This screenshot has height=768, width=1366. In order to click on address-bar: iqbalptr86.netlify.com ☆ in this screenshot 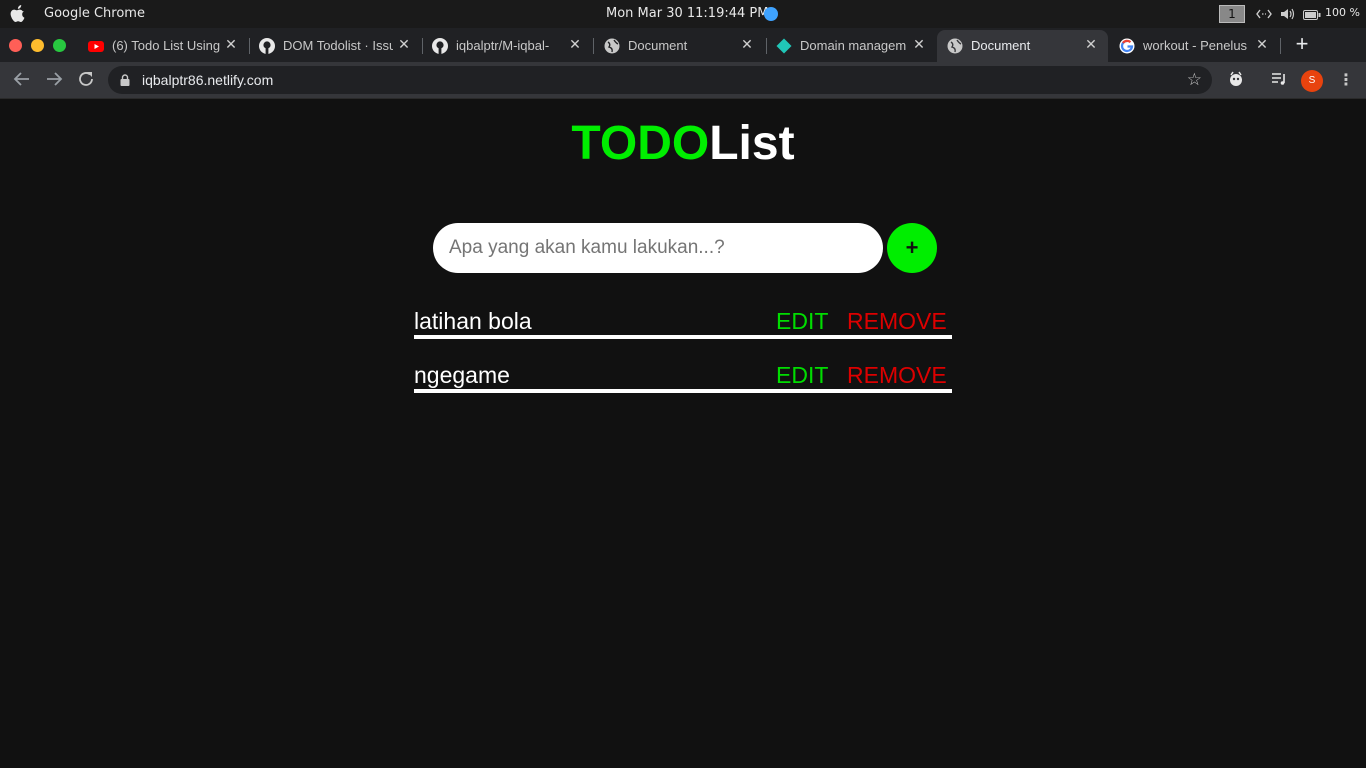, I will do `click(660, 80)`.